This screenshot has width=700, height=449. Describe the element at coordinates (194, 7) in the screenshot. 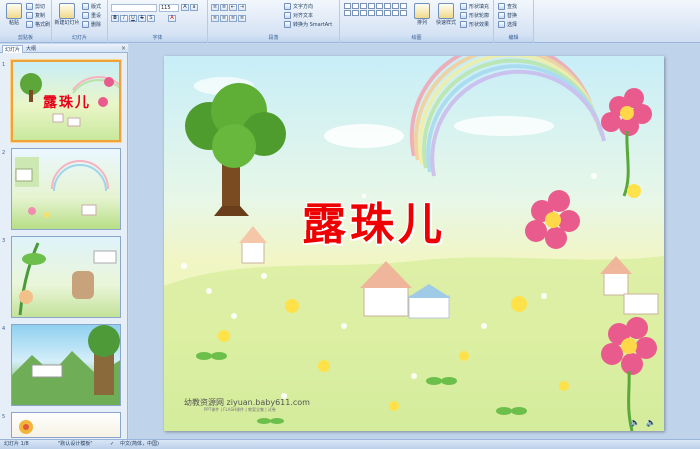

I see `shrink-font-button: a` at that location.